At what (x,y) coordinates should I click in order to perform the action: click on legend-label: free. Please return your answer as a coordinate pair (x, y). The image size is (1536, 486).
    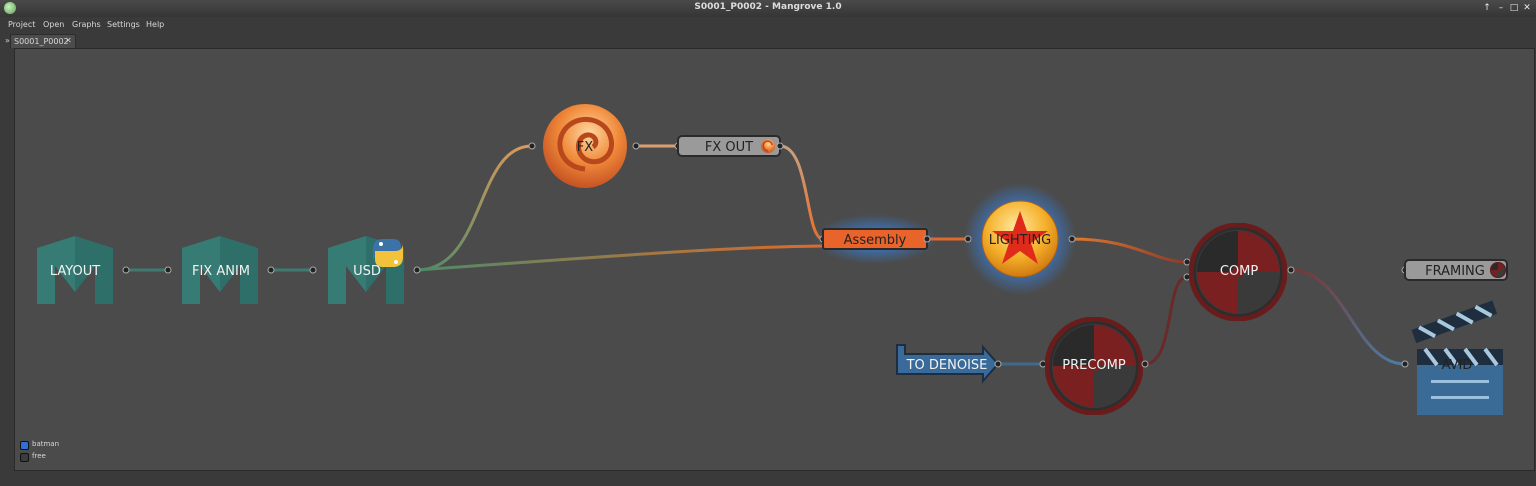
    Looking at the image, I should click on (39, 456).